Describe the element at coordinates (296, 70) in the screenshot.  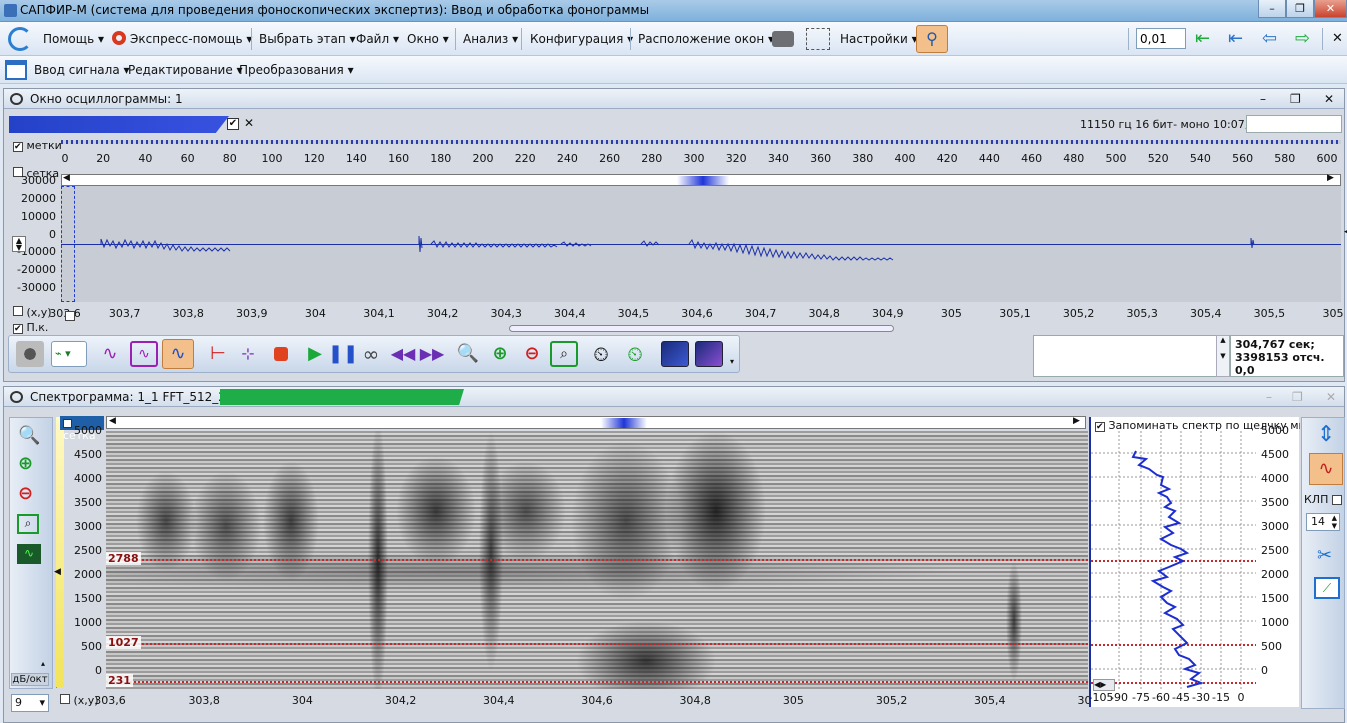
I see `menu-transforms: Преобразования ▾` at that location.